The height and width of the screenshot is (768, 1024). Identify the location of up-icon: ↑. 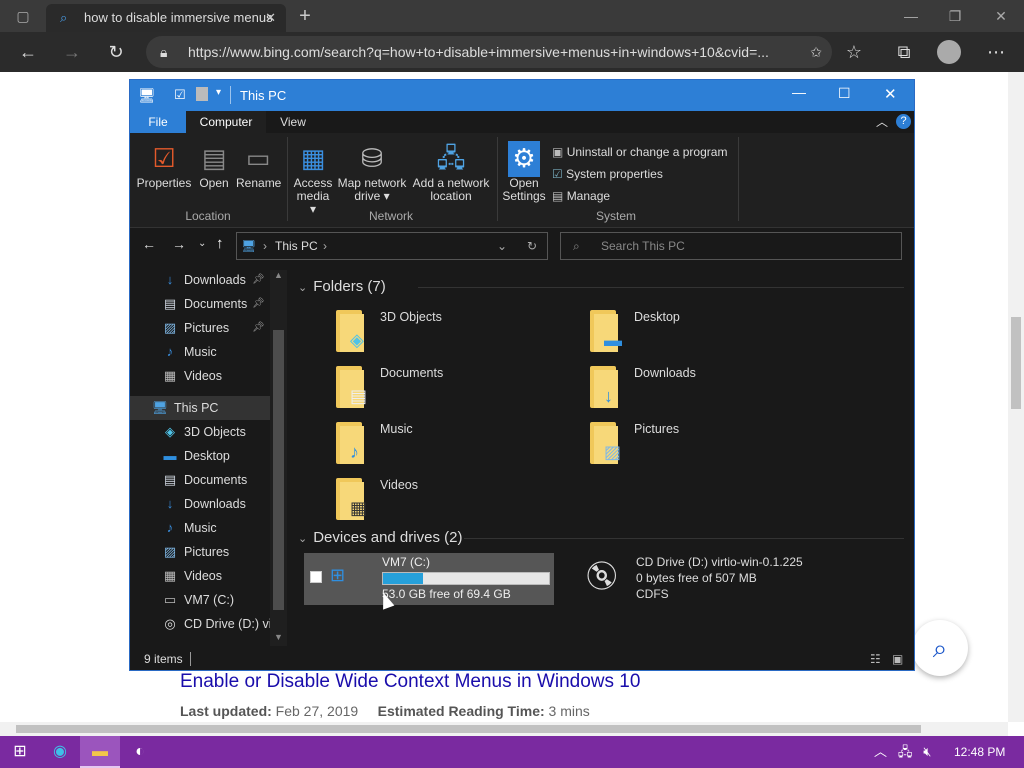
(220, 243).